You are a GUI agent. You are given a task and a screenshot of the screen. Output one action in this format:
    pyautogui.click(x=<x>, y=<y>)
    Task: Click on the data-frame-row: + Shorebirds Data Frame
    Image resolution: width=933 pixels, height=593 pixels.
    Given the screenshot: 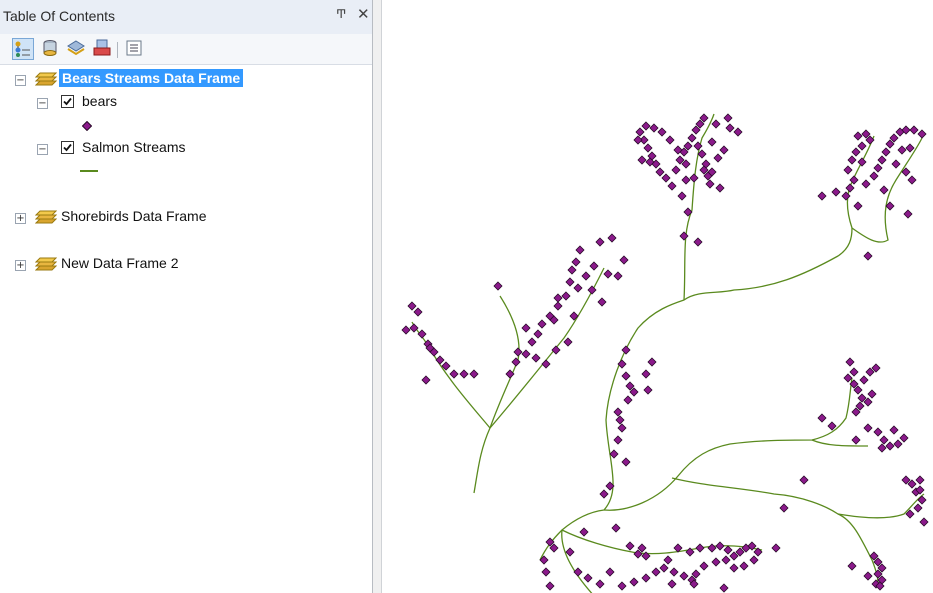 What is the action you would take?
    pyautogui.click(x=186, y=217)
    